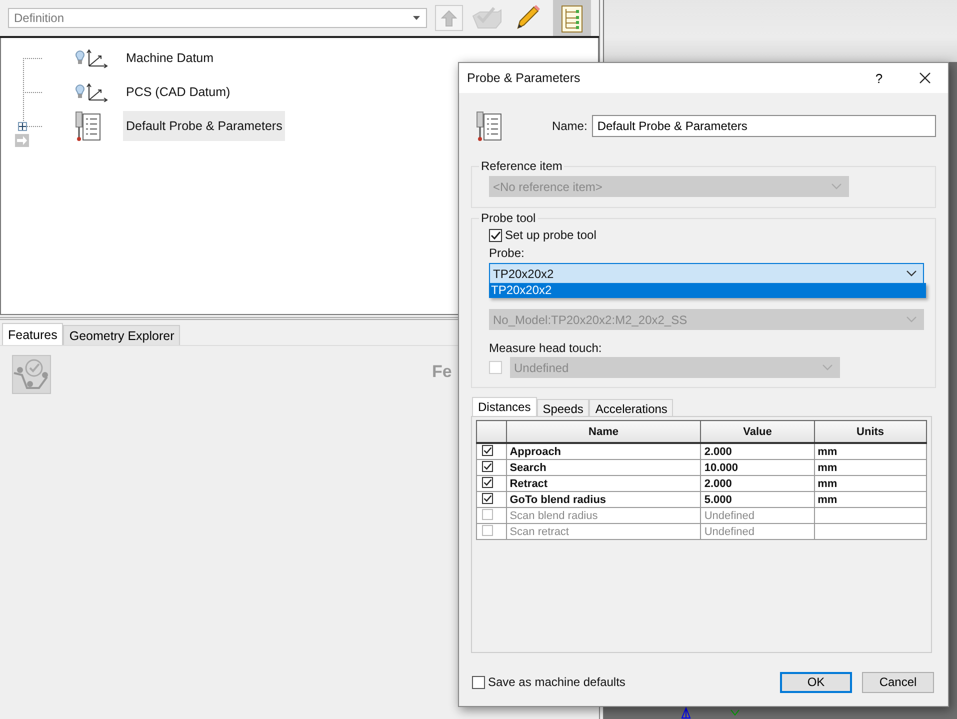  Describe the element at coordinates (570, 126) in the screenshot. I see `field-label: Name:` at that location.